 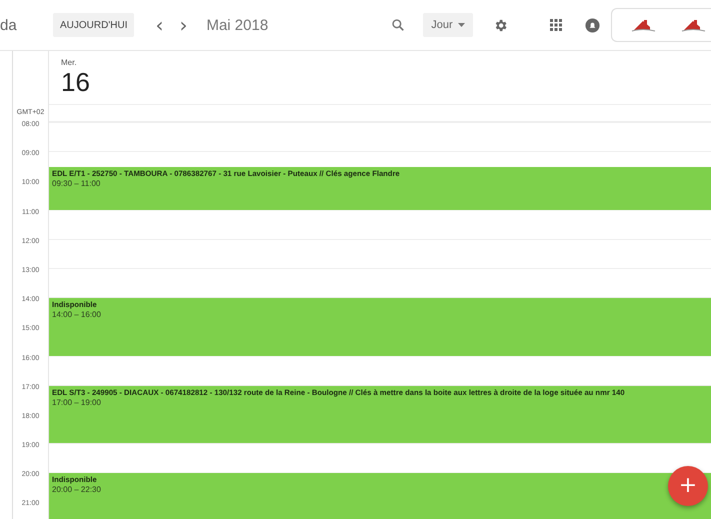 I want to click on period-title: Mai 2018, so click(x=237, y=25).